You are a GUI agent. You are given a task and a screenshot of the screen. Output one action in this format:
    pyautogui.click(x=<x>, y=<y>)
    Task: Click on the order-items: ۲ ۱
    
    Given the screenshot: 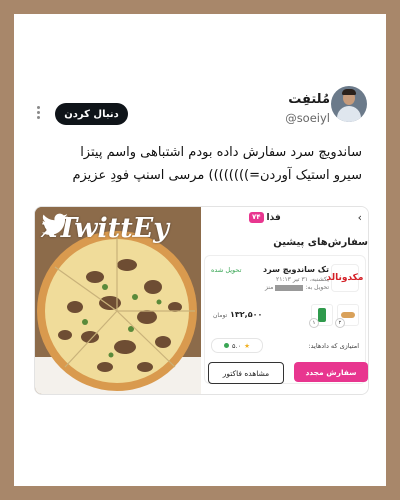 What is the action you would take?
    pyautogui.click(x=334, y=316)
    